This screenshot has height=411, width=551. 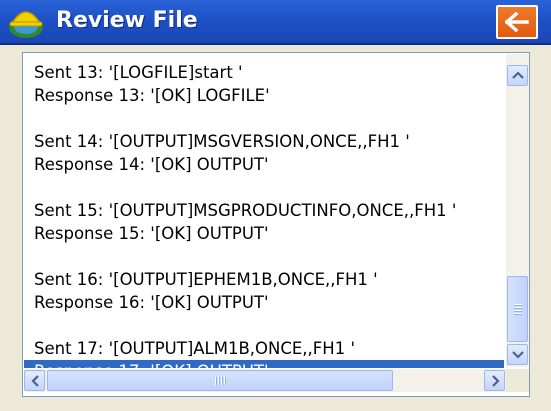 I want to click on scroll-right-button, so click(x=494, y=380).